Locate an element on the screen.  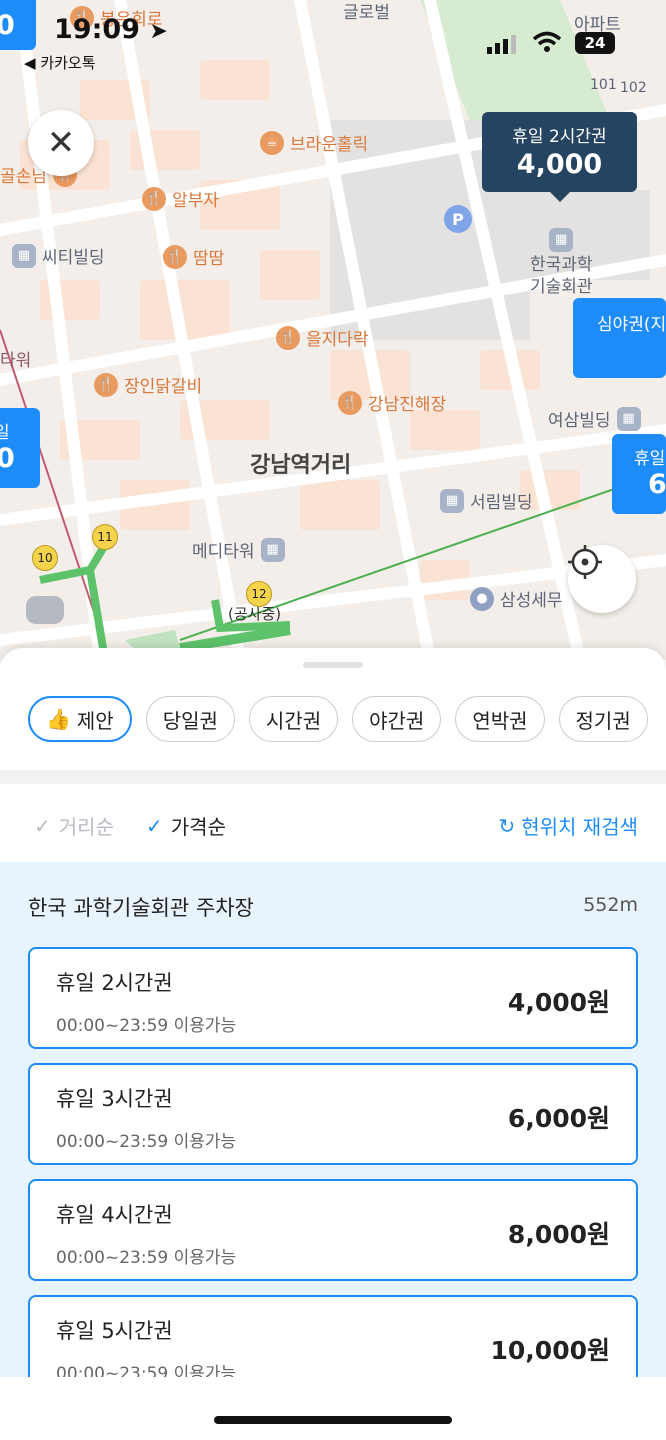
battery-icon: 24 is located at coordinates (595, 43).